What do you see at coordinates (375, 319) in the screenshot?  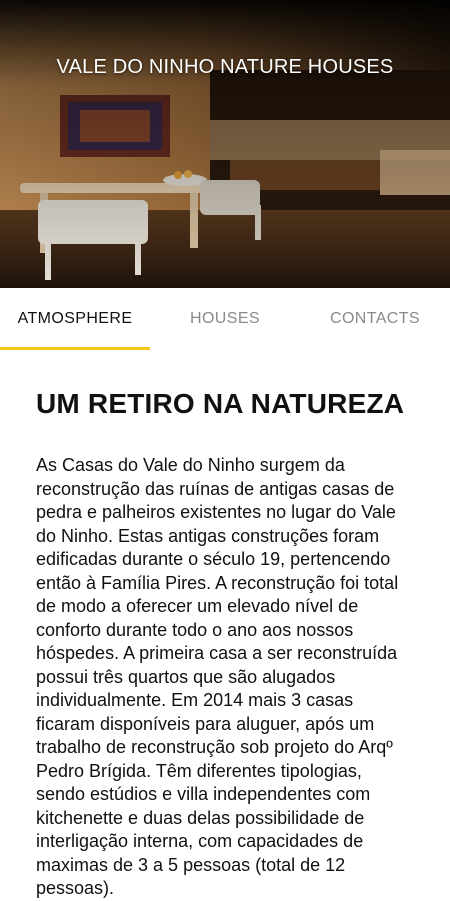 I see `tab-contacts: CONTACTS` at bounding box center [375, 319].